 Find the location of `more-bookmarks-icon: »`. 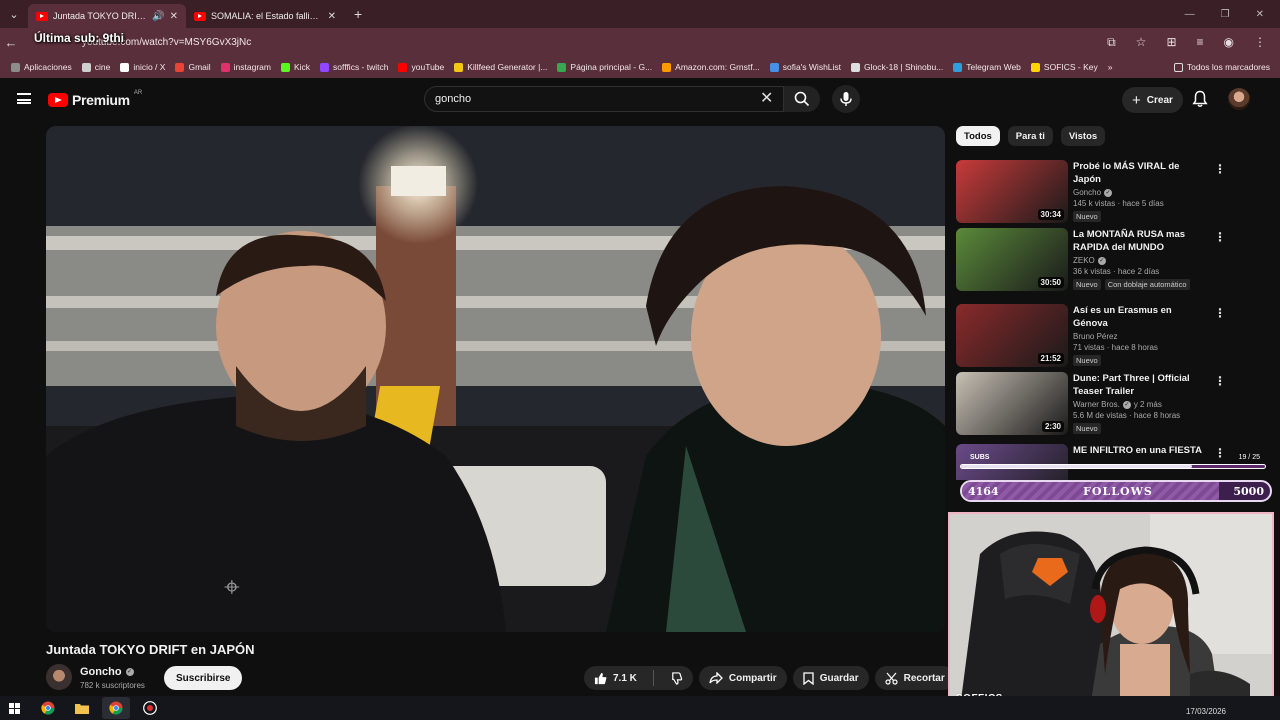

more-bookmarks-icon: » is located at coordinates (1110, 67).